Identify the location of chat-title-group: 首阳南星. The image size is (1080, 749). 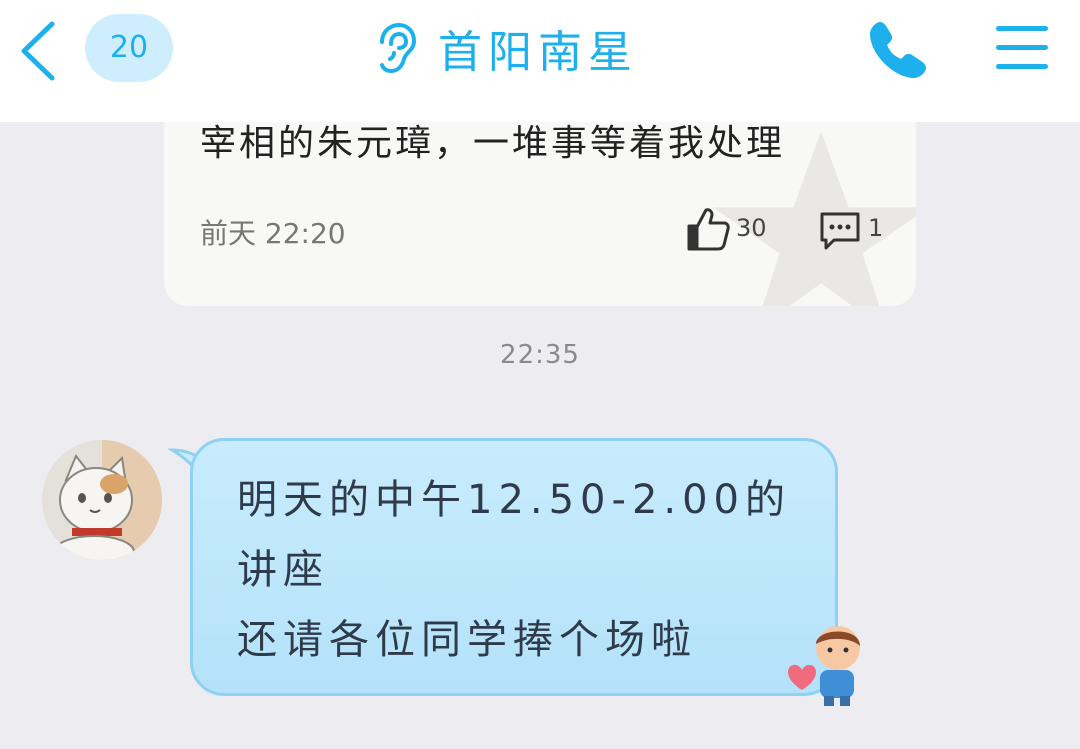
(505, 48).